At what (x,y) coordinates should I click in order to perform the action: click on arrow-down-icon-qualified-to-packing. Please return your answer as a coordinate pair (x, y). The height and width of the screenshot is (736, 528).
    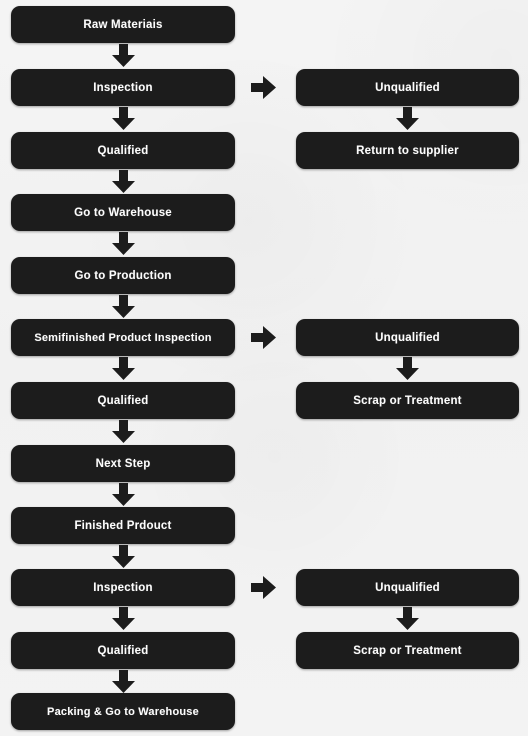
    Looking at the image, I should click on (123, 682).